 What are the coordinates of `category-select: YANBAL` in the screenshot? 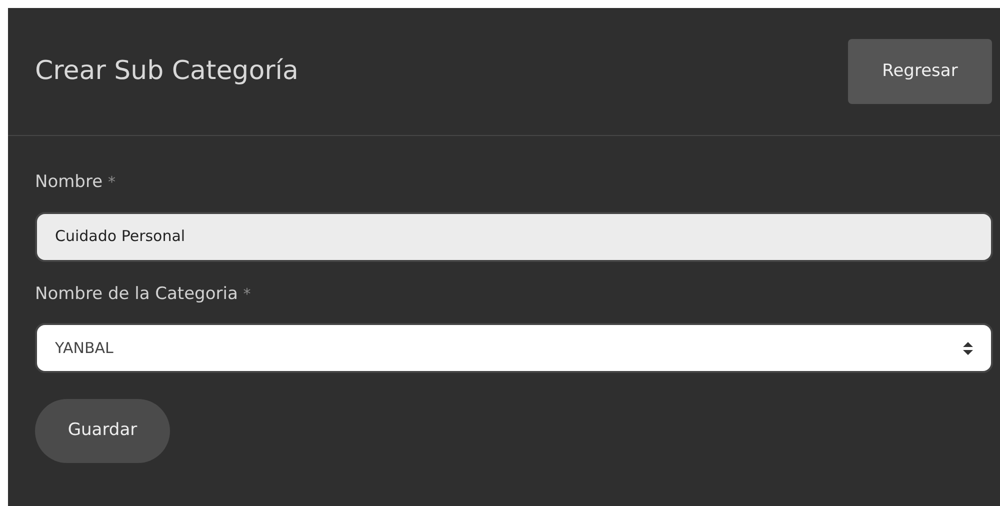 It's located at (514, 348).